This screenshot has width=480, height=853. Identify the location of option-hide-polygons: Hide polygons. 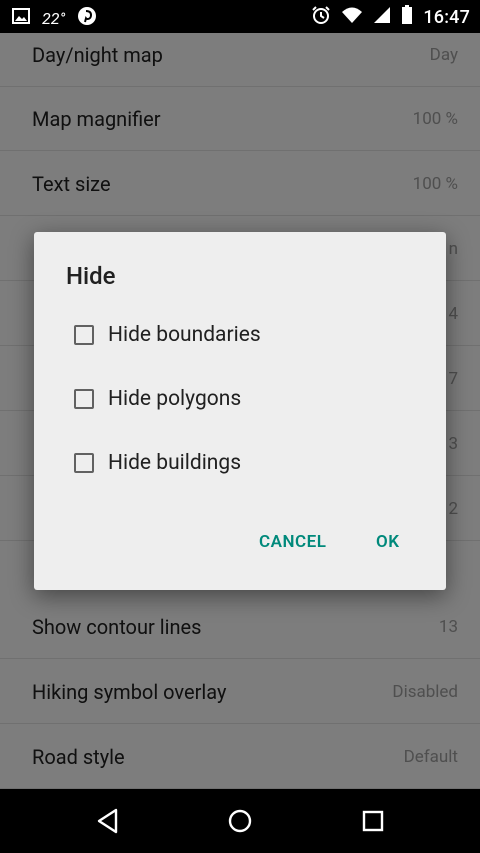
(157, 399).